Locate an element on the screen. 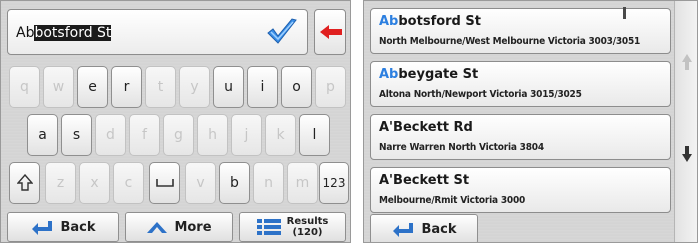  list-icon is located at coordinates (268, 227).